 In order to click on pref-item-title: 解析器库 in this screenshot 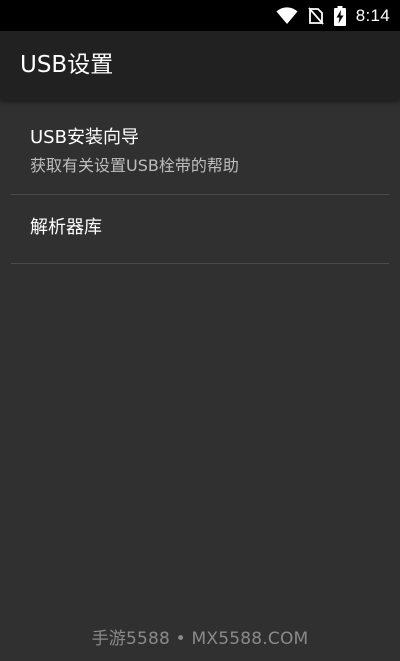, I will do `click(66, 227)`.